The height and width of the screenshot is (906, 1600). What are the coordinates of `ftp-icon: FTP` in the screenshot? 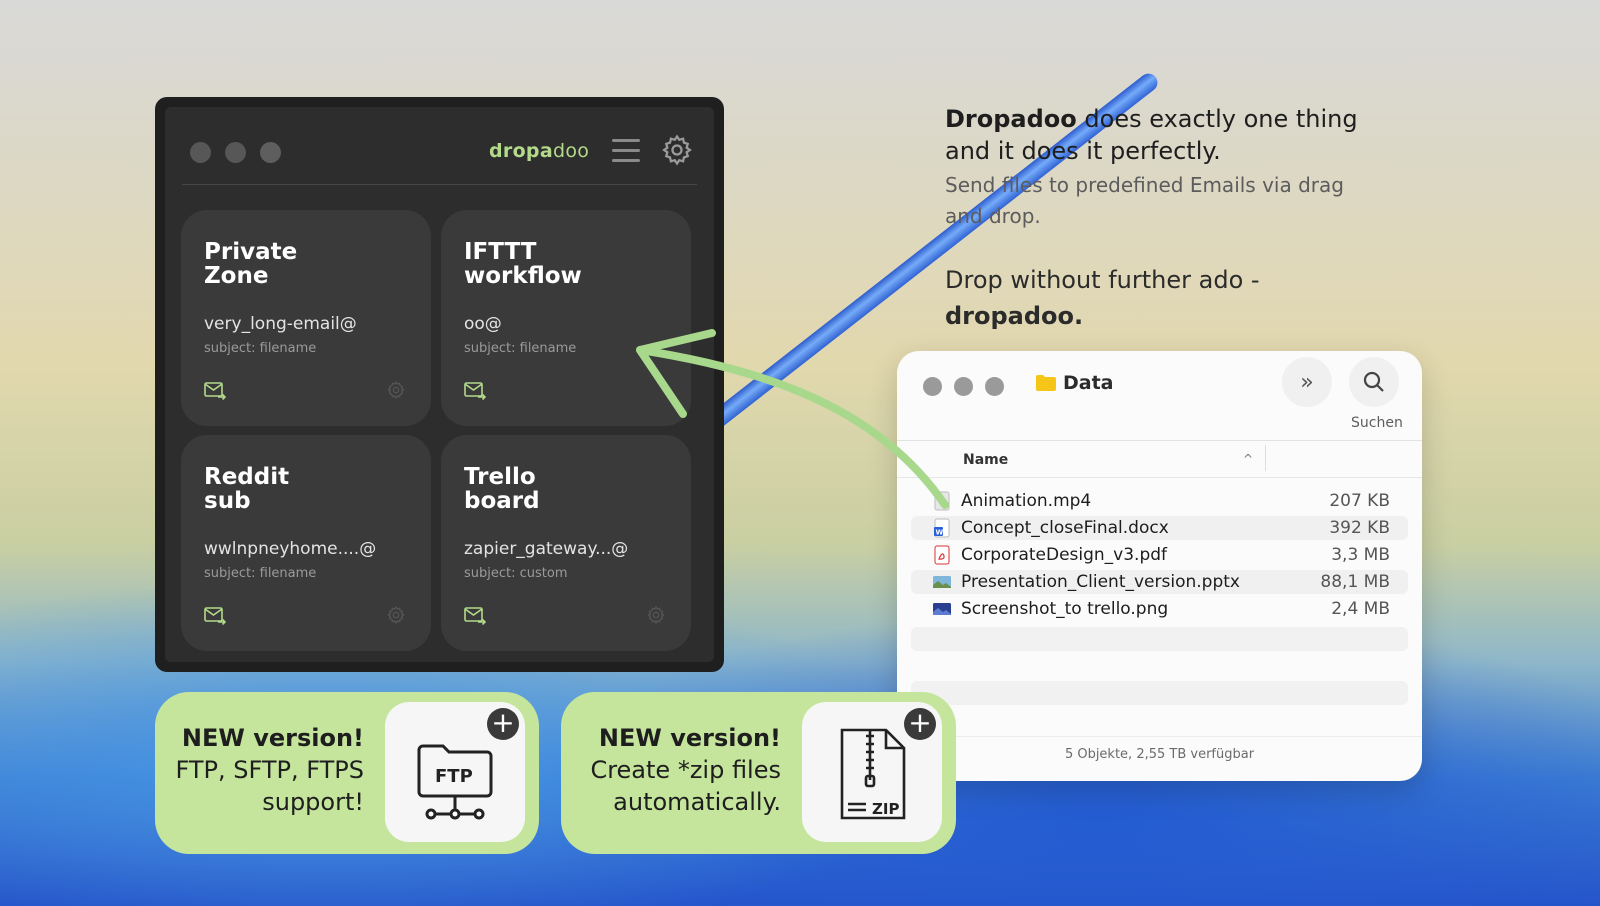 It's located at (455, 782).